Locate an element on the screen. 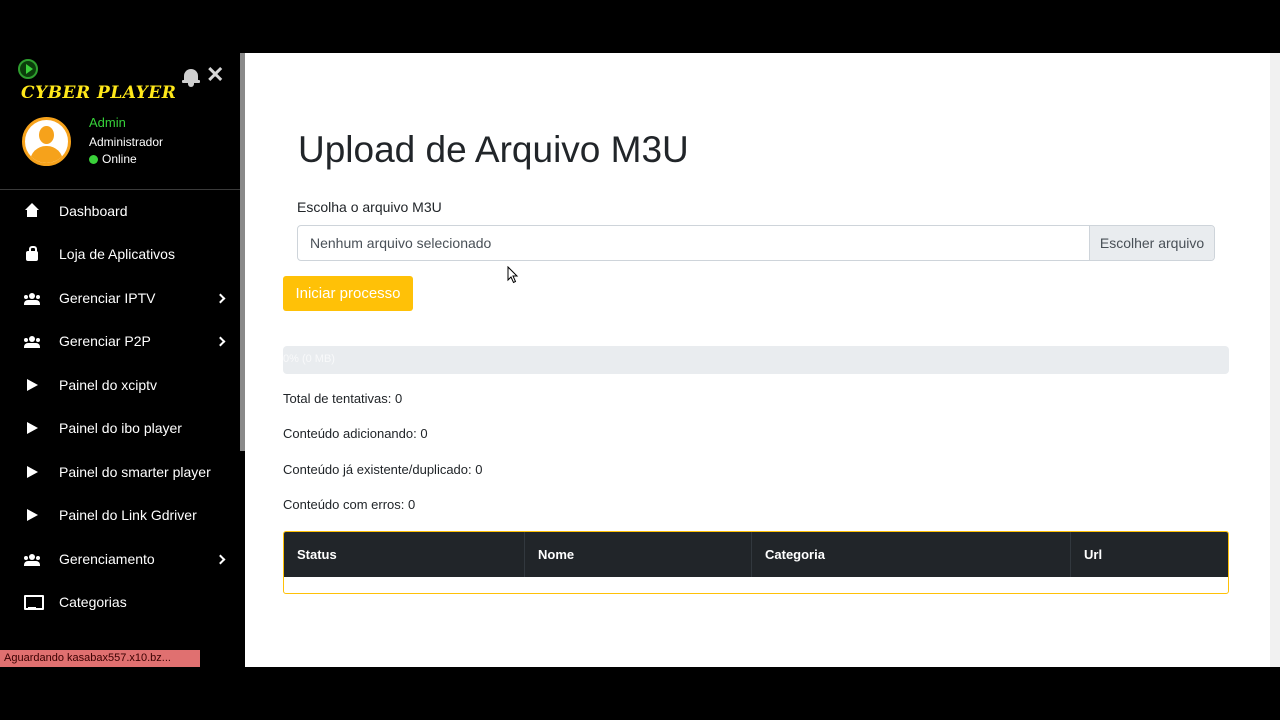 The height and width of the screenshot is (720, 1280). brand-logo: CYBER PLAYER is located at coordinates (97, 81).